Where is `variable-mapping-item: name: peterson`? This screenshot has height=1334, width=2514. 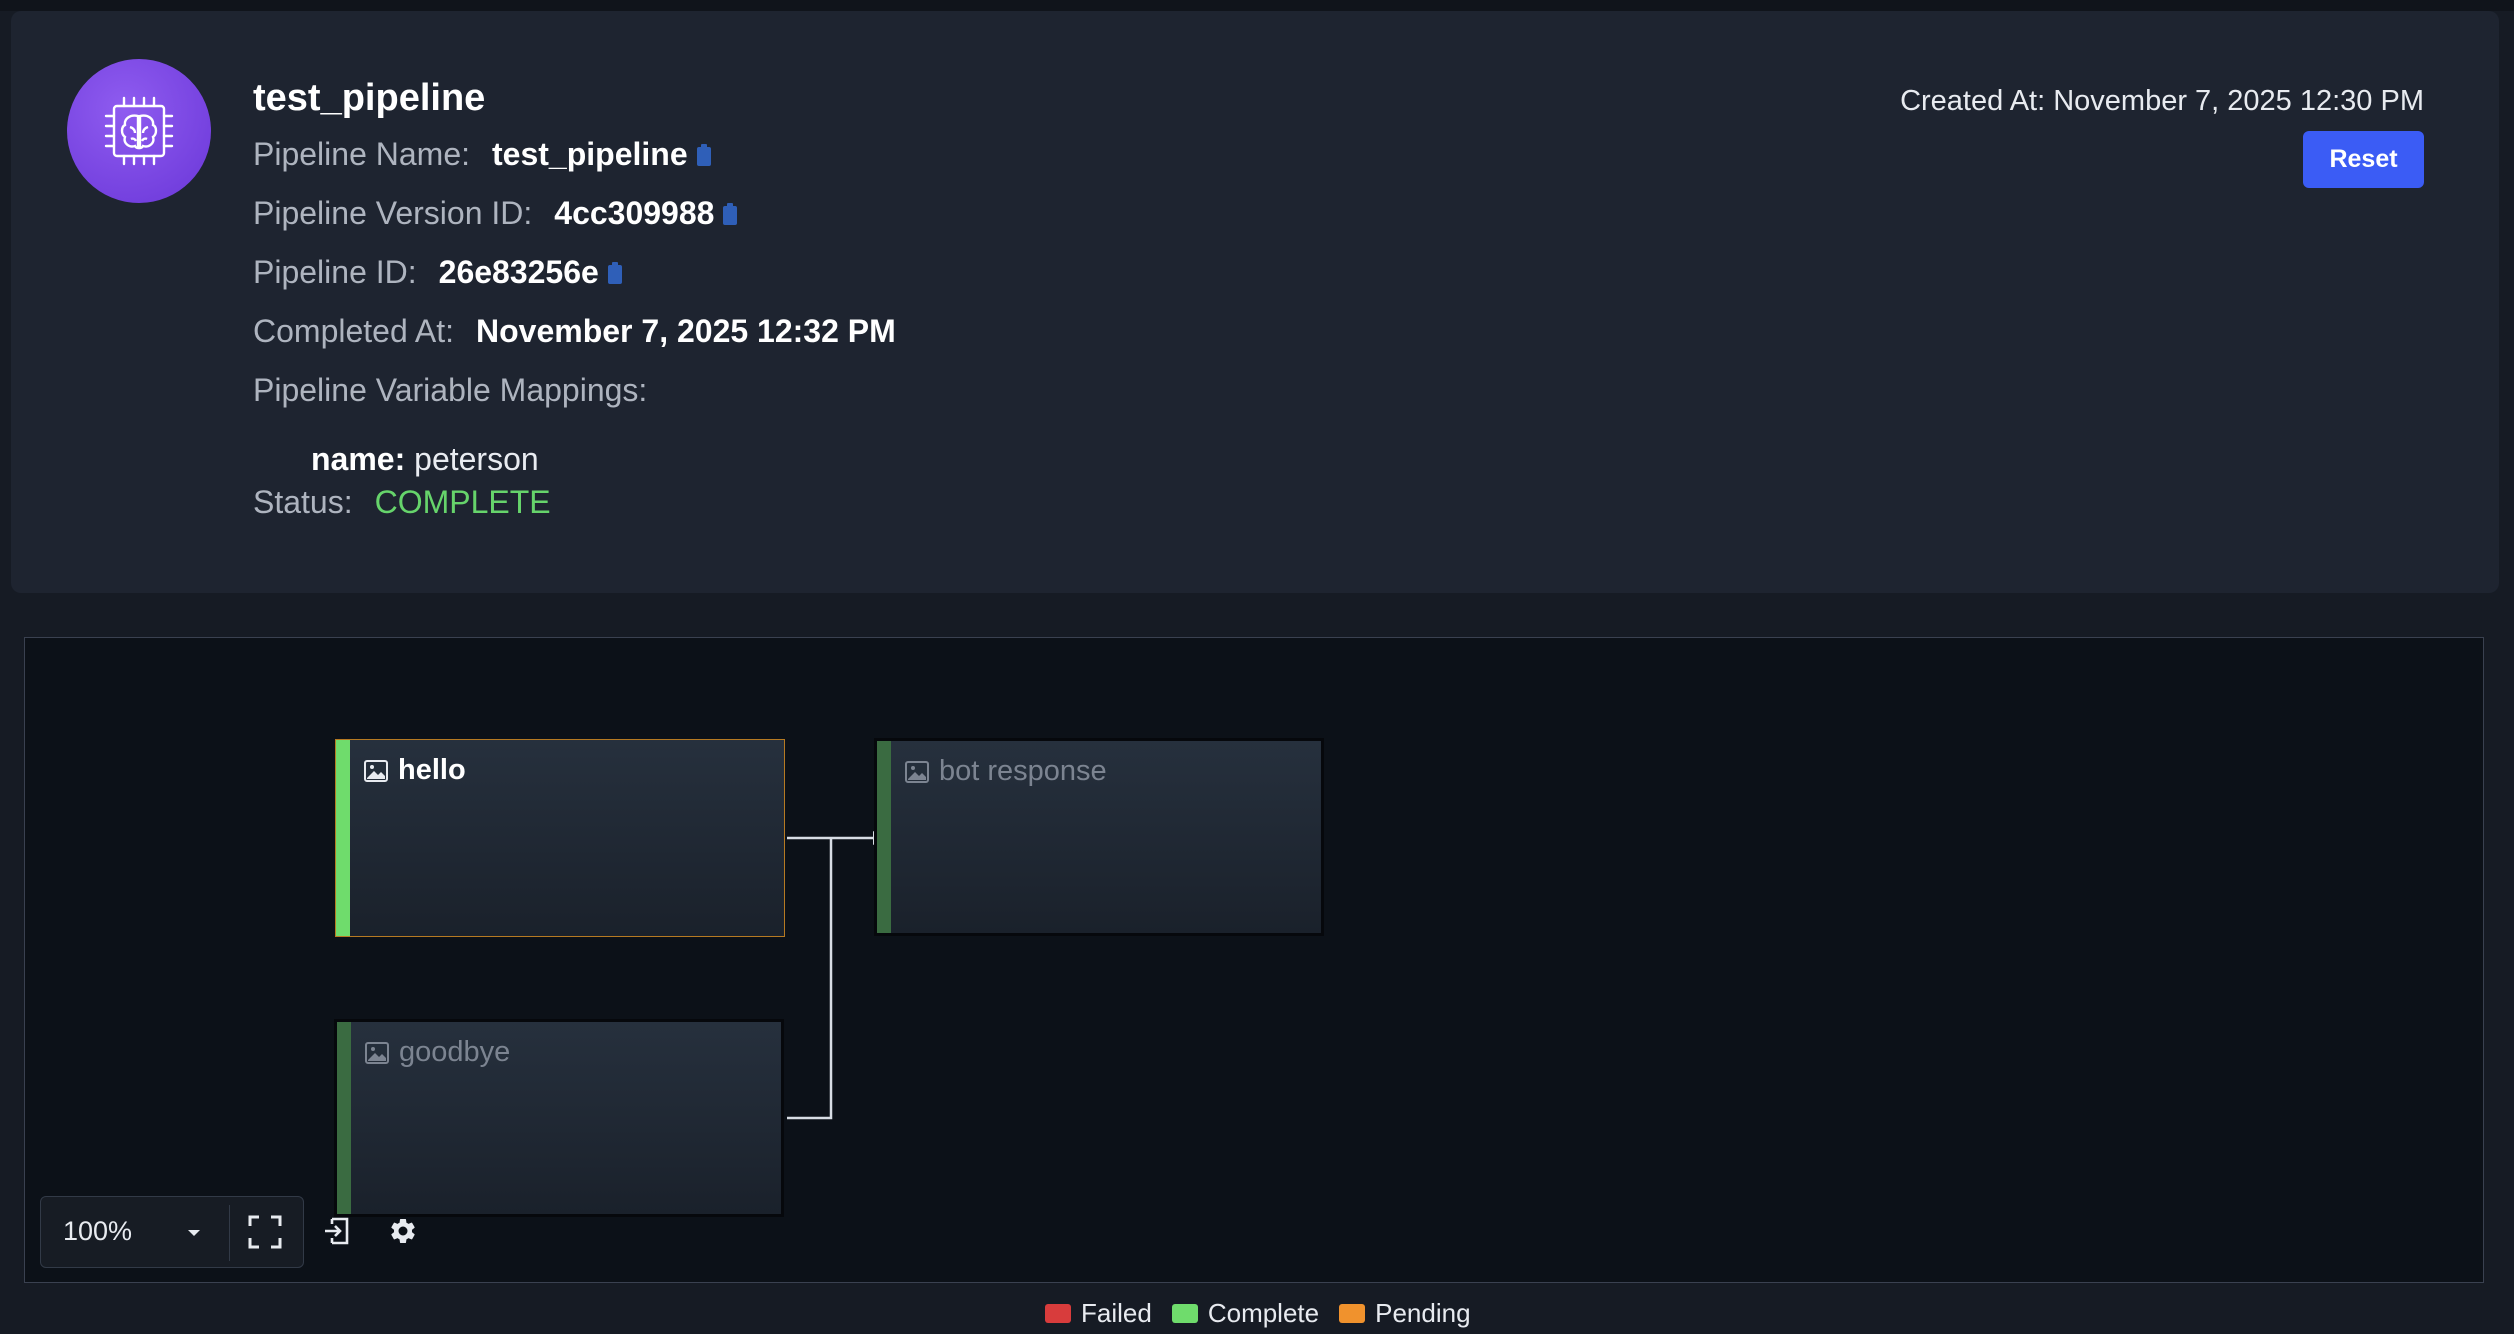 variable-mapping-item: name: peterson is located at coordinates (425, 459).